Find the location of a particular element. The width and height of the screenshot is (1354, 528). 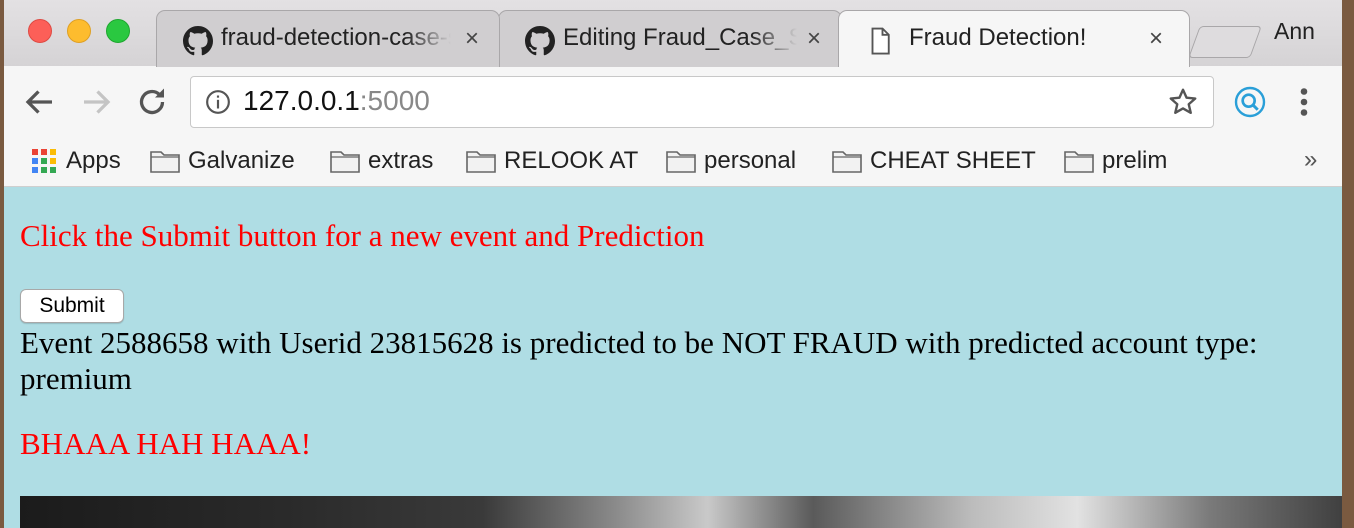

bookmark-folder-relook-at: RELOOK AT is located at coordinates (552, 161).